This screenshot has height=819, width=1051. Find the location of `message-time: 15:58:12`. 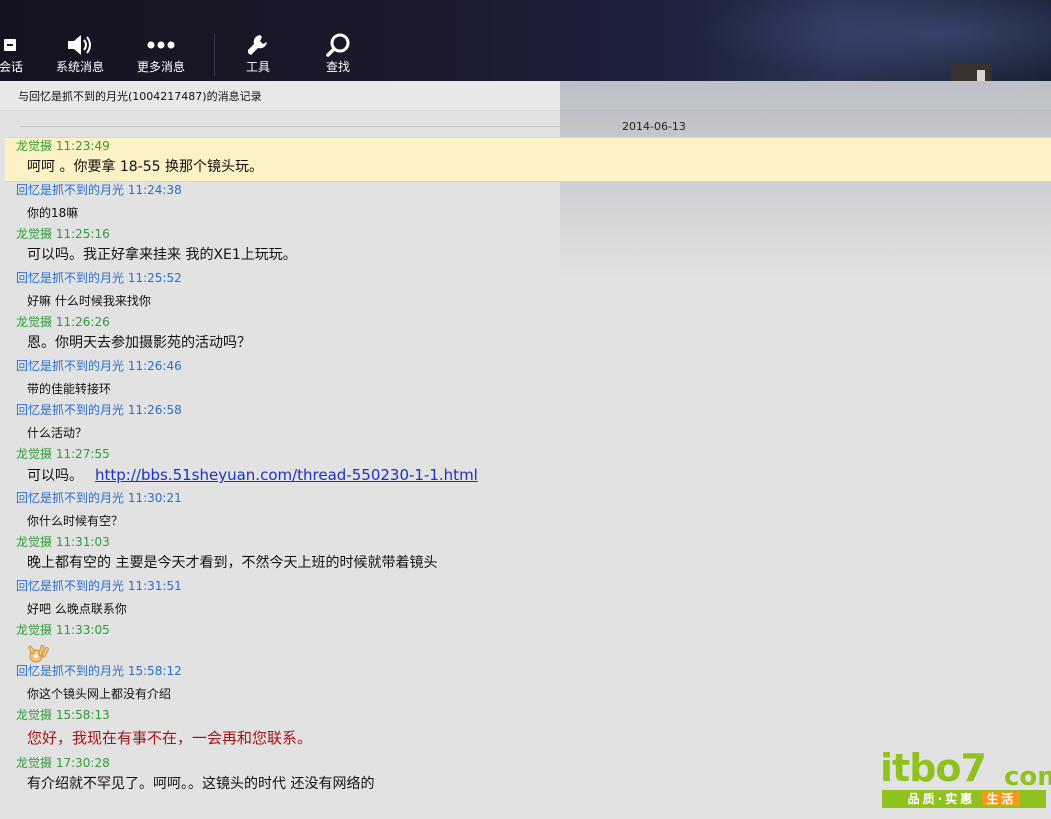

message-time: 15:58:12 is located at coordinates (154, 671).